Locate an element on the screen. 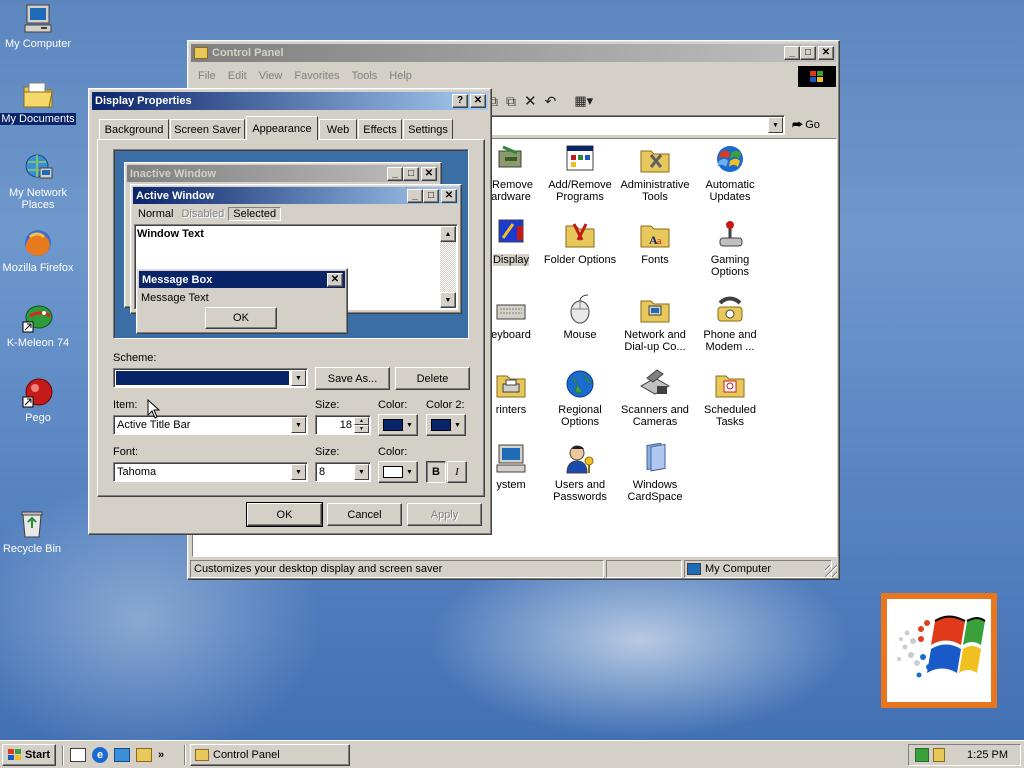 This screenshot has width=1024, height=768. size-spinner: 18 ▲ ▼ is located at coordinates (343, 425).